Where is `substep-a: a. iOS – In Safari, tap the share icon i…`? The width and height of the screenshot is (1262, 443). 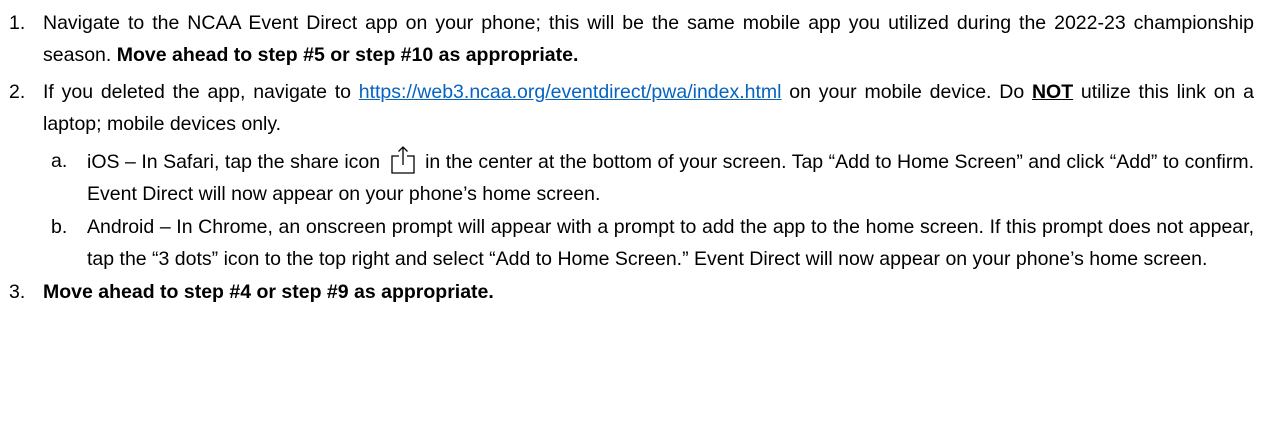 substep-a: a. iOS – In Safari, tap the share icon i… is located at coordinates (627, 177).